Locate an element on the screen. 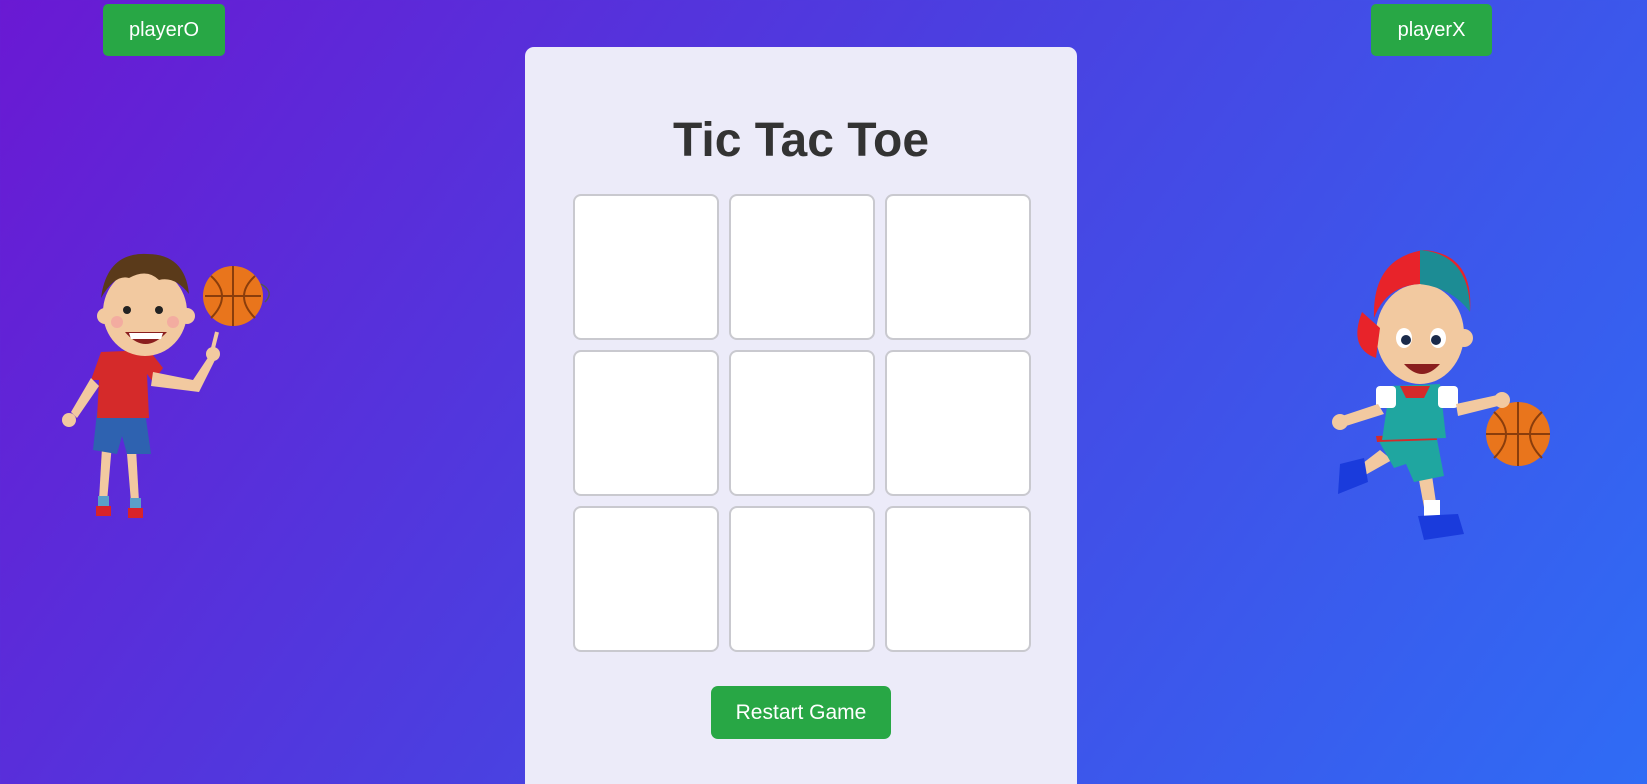 The image size is (1647, 784). restart-game-button: Restart Game is located at coordinates (801, 712).